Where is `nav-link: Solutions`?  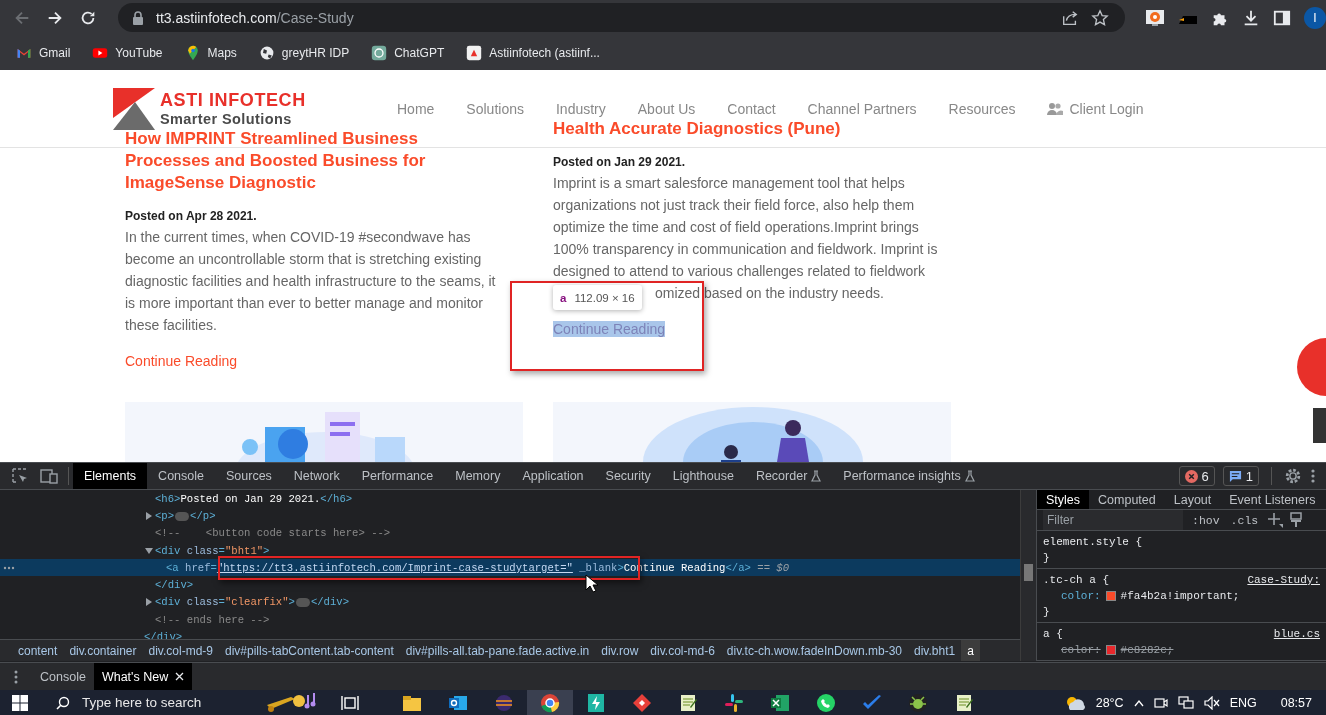 nav-link: Solutions is located at coordinates (495, 108).